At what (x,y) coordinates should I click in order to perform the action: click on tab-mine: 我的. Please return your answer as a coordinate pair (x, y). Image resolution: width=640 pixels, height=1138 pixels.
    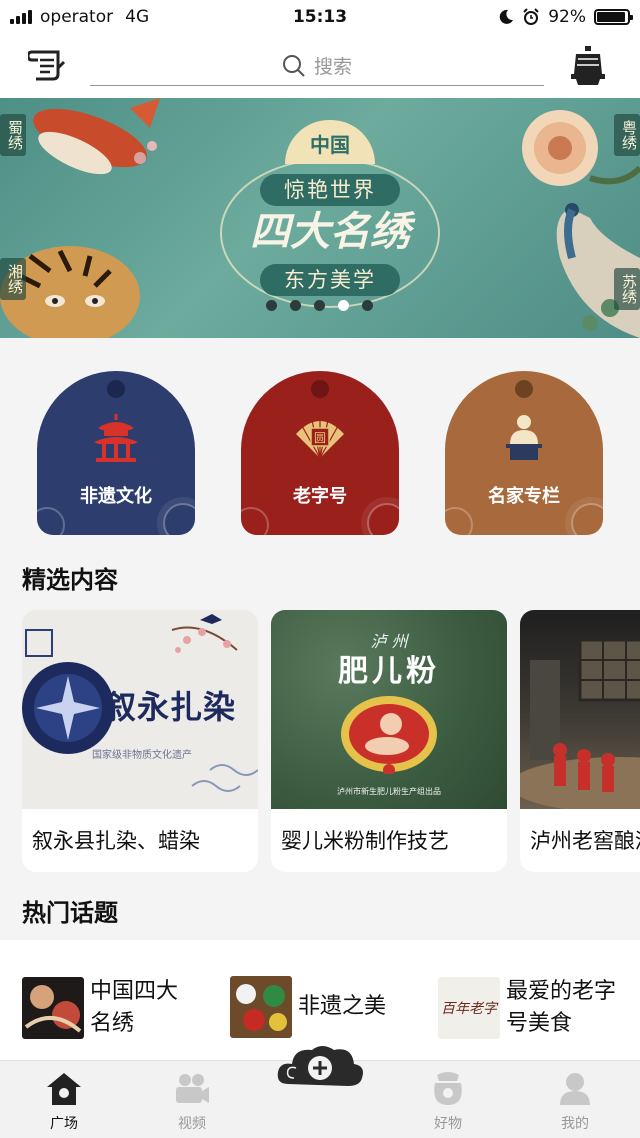
    Looking at the image, I should click on (575, 1102).